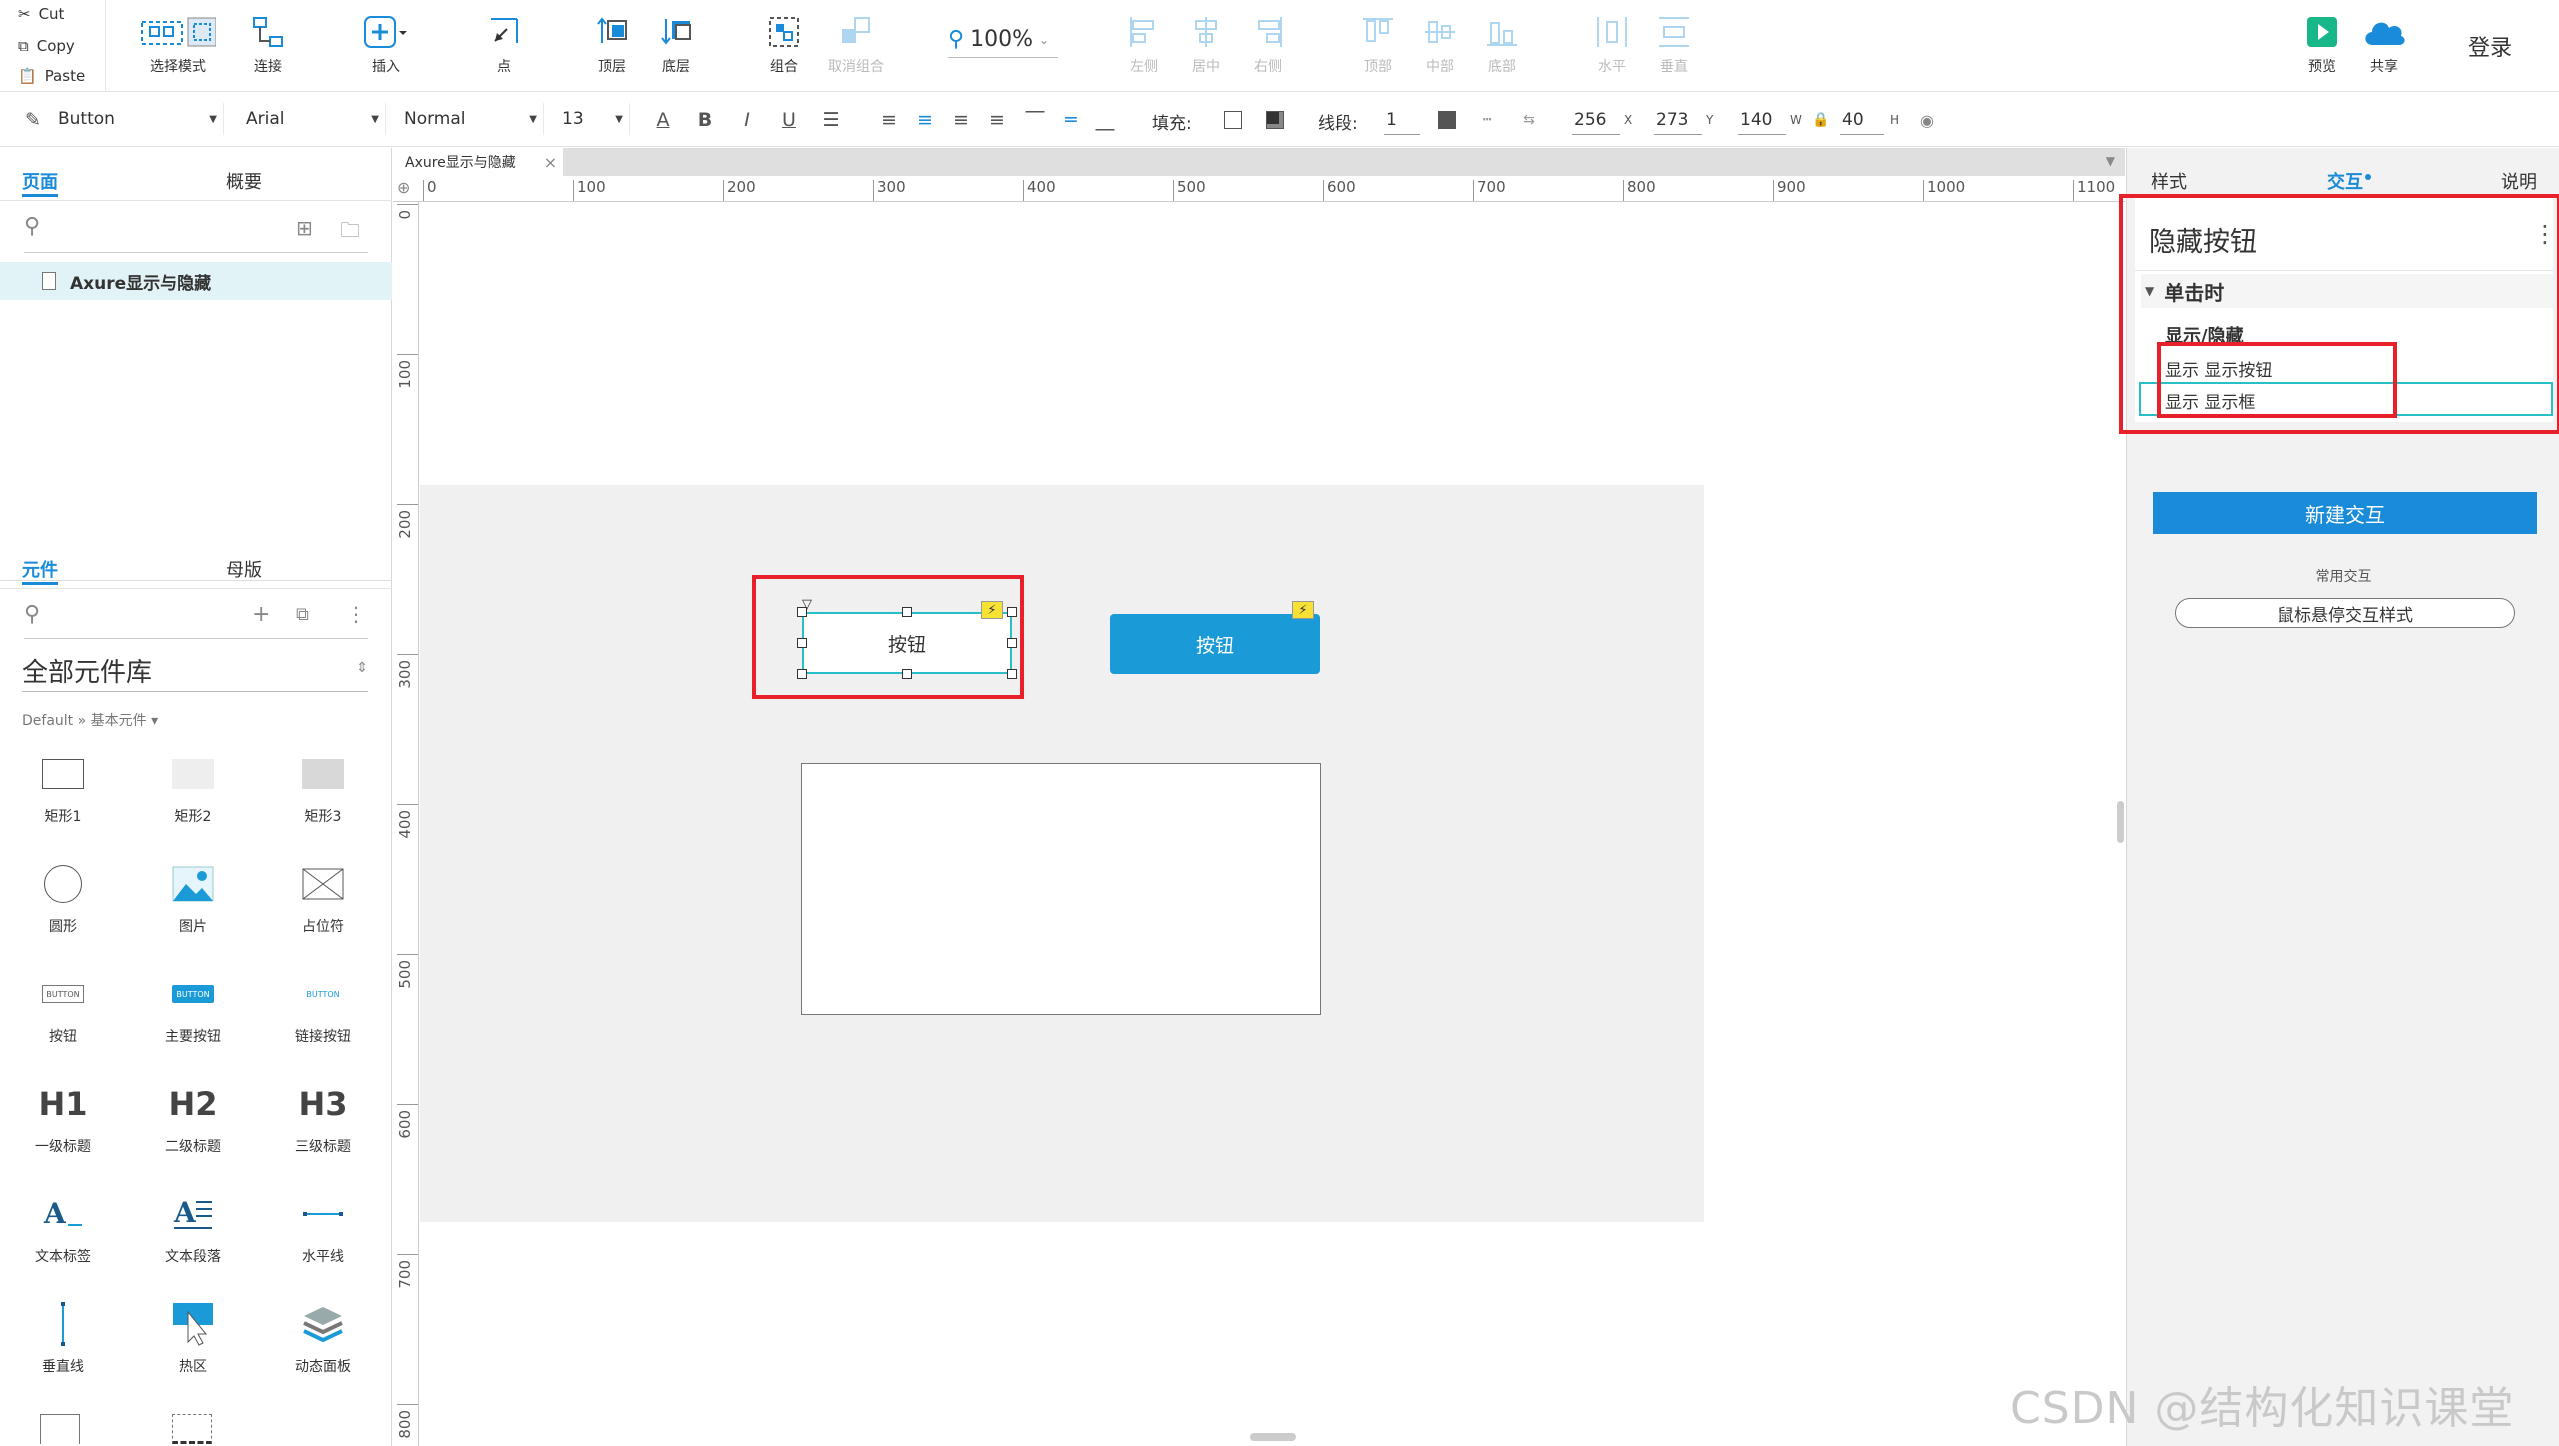 Image resolution: width=2559 pixels, height=1446 pixels. I want to click on insert-button: 插入, so click(386, 47).